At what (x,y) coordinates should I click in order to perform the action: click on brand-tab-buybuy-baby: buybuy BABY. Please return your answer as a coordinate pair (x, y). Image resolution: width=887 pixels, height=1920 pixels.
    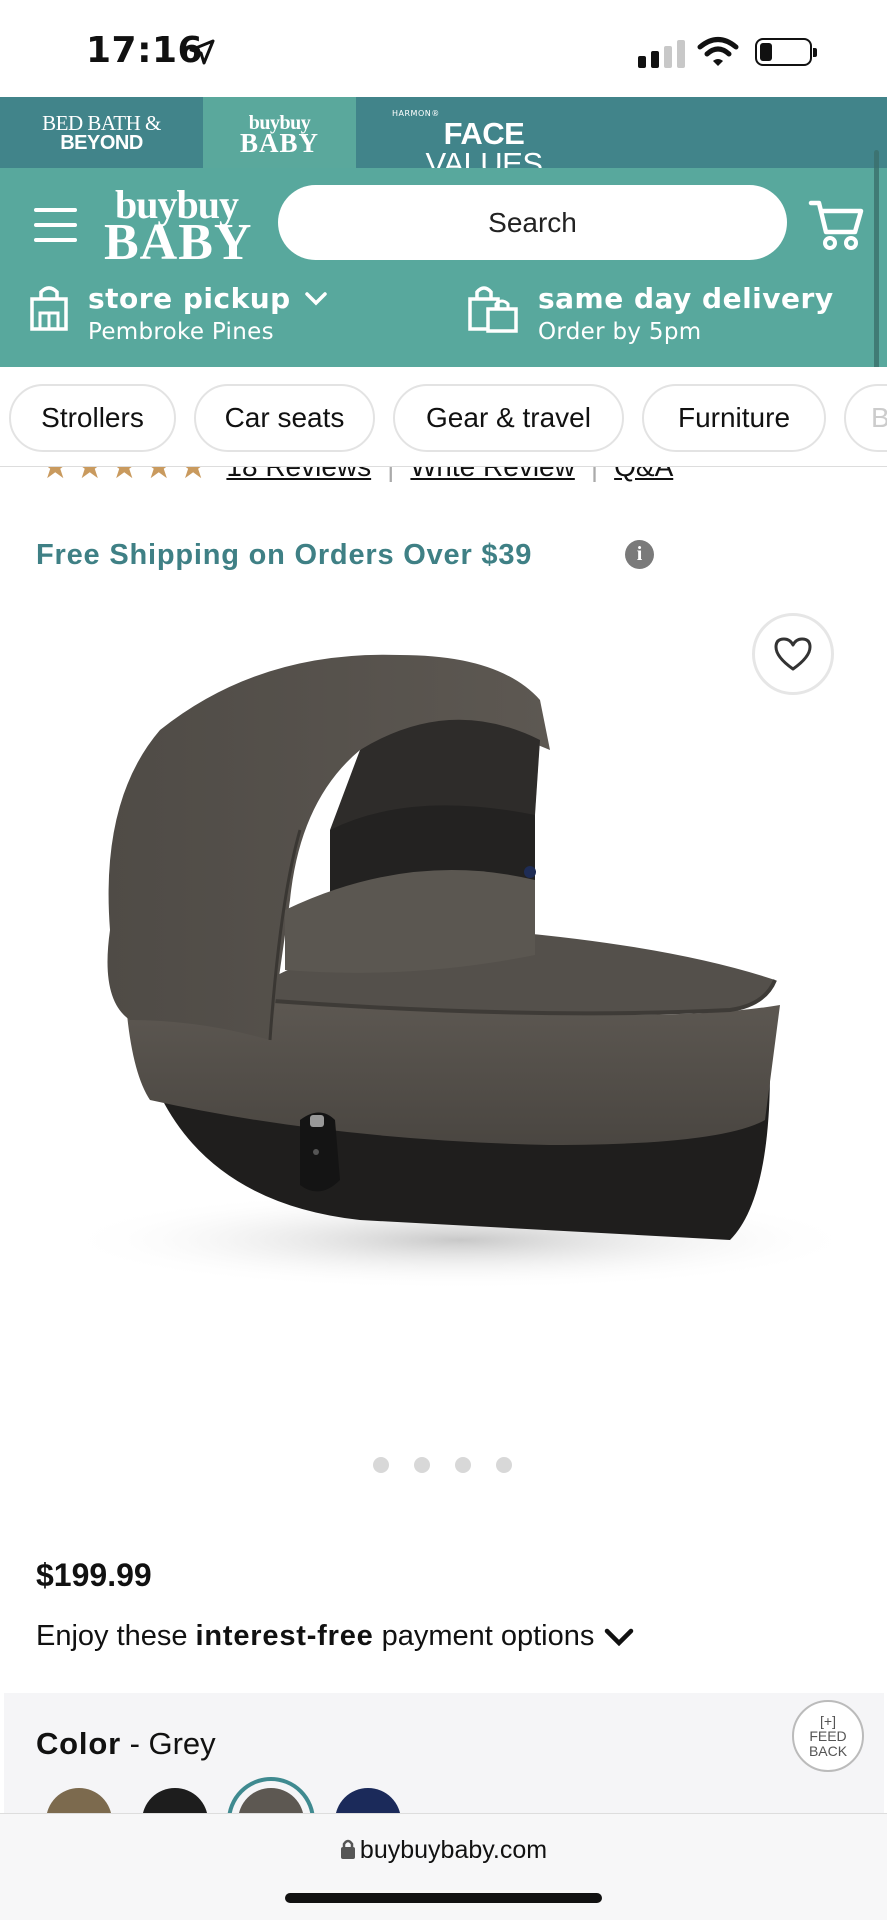
    Looking at the image, I should click on (279, 132).